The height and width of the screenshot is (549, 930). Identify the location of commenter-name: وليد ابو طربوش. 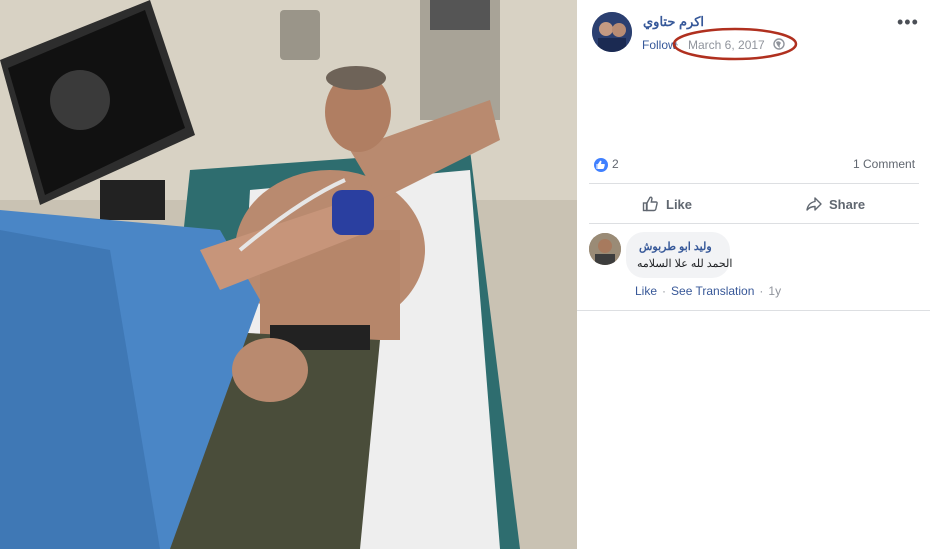
(675, 246).